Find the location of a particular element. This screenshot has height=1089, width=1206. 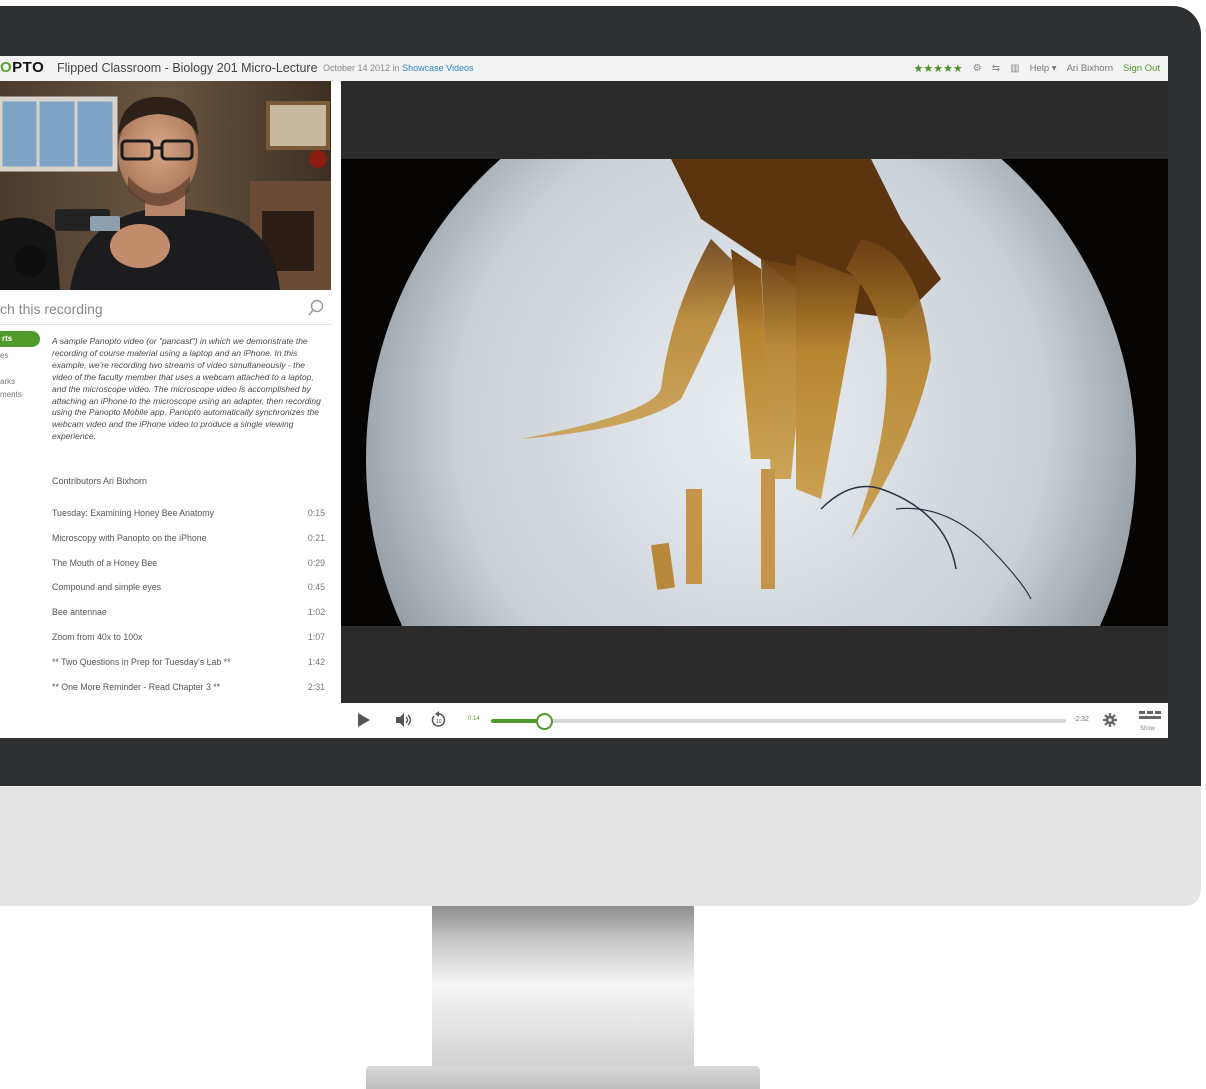

help-menu: Help ▾ is located at coordinates (1043, 68).